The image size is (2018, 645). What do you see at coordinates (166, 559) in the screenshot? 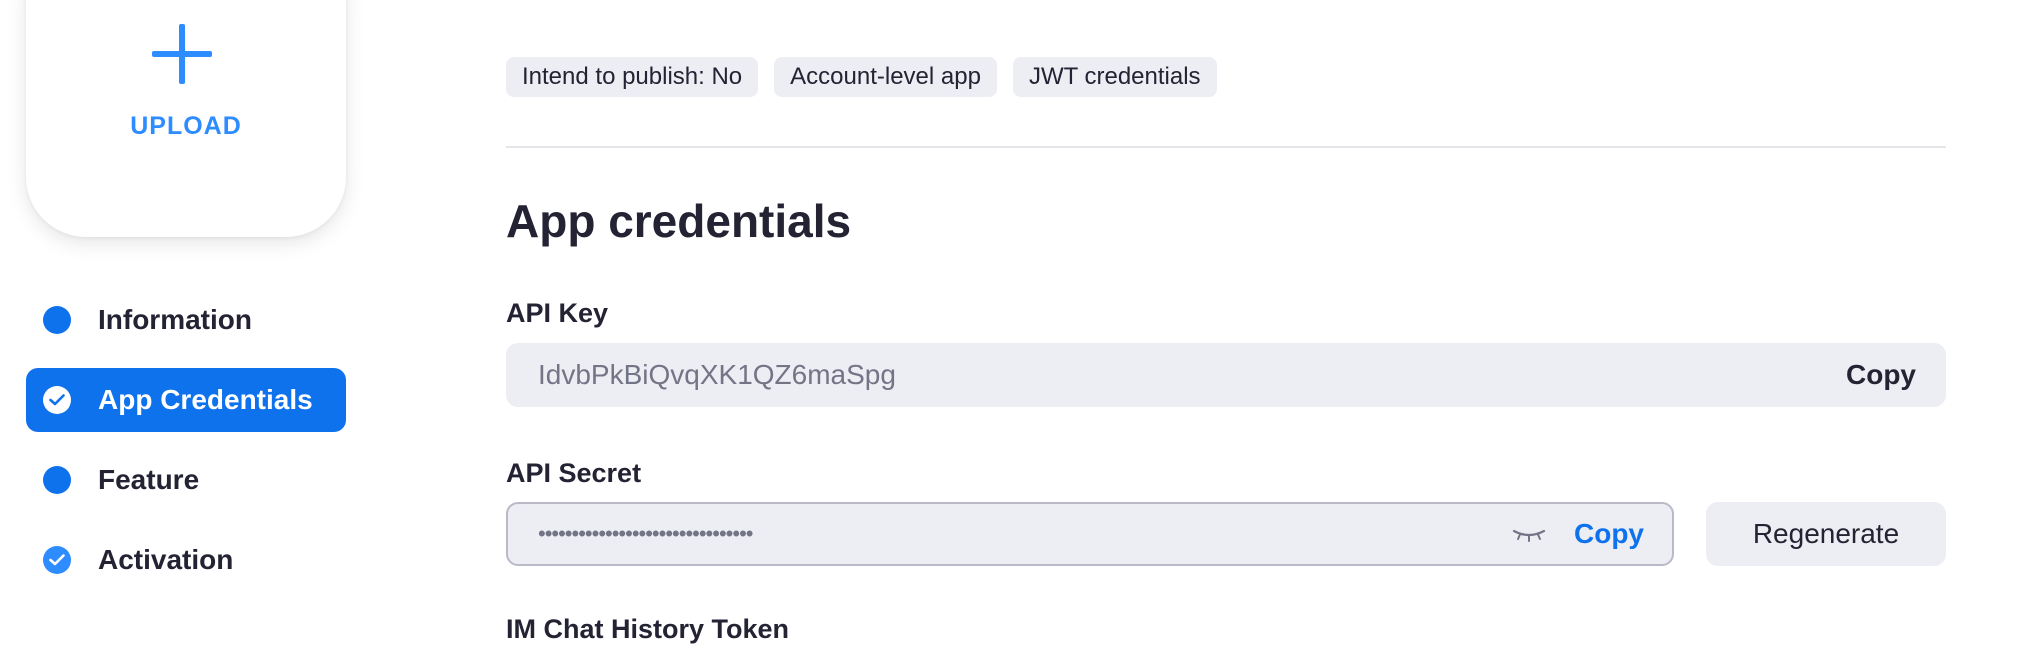
I see `step-label: Activation` at bounding box center [166, 559].